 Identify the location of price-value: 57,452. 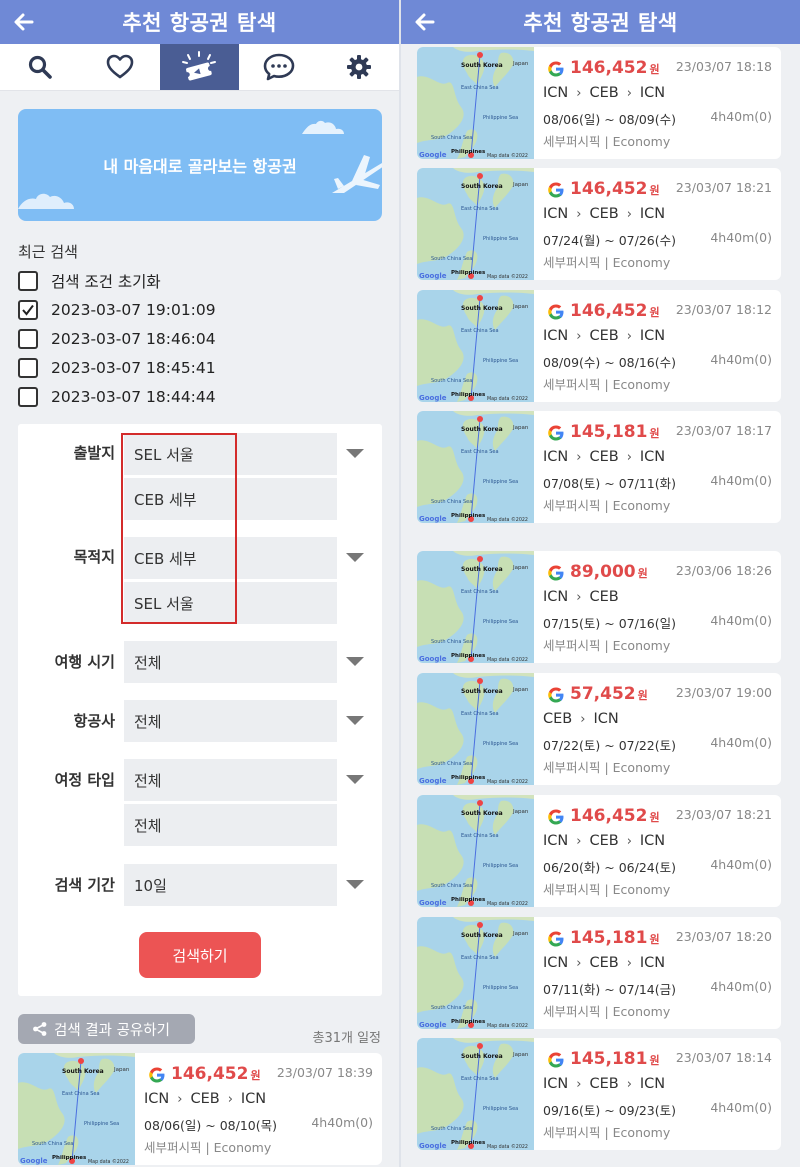
(603, 694).